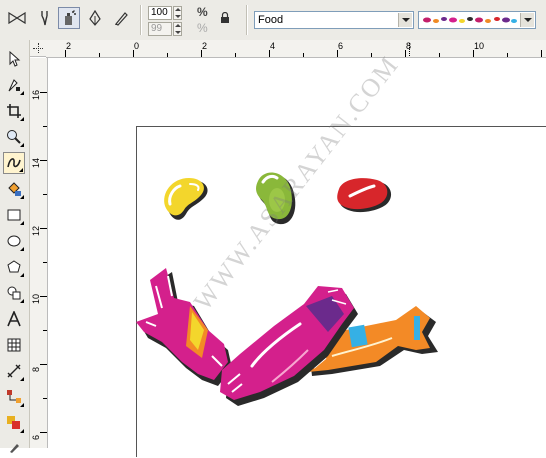  What do you see at coordinates (160, 13) in the screenshot?
I see `spray-size-input: 100` at bounding box center [160, 13].